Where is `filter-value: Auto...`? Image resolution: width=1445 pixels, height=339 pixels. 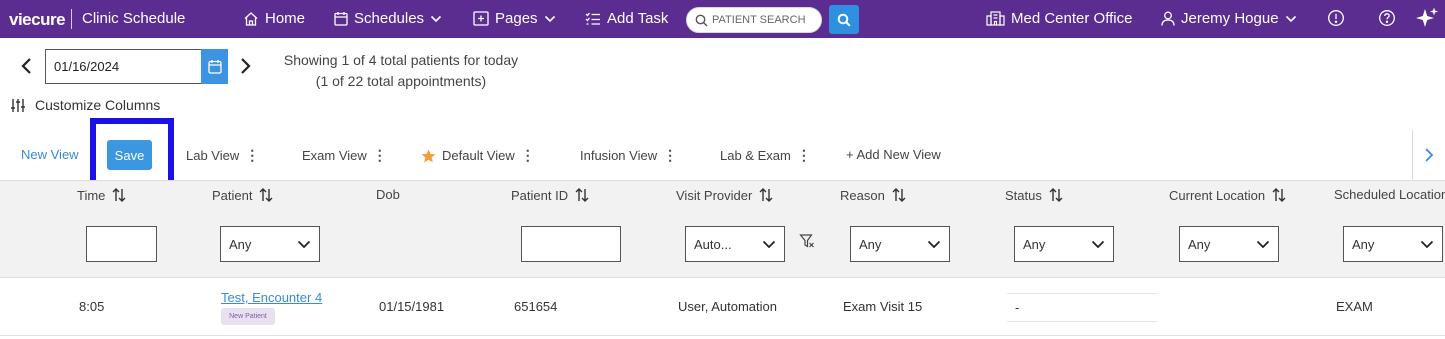
filter-value: Auto... is located at coordinates (713, 244).